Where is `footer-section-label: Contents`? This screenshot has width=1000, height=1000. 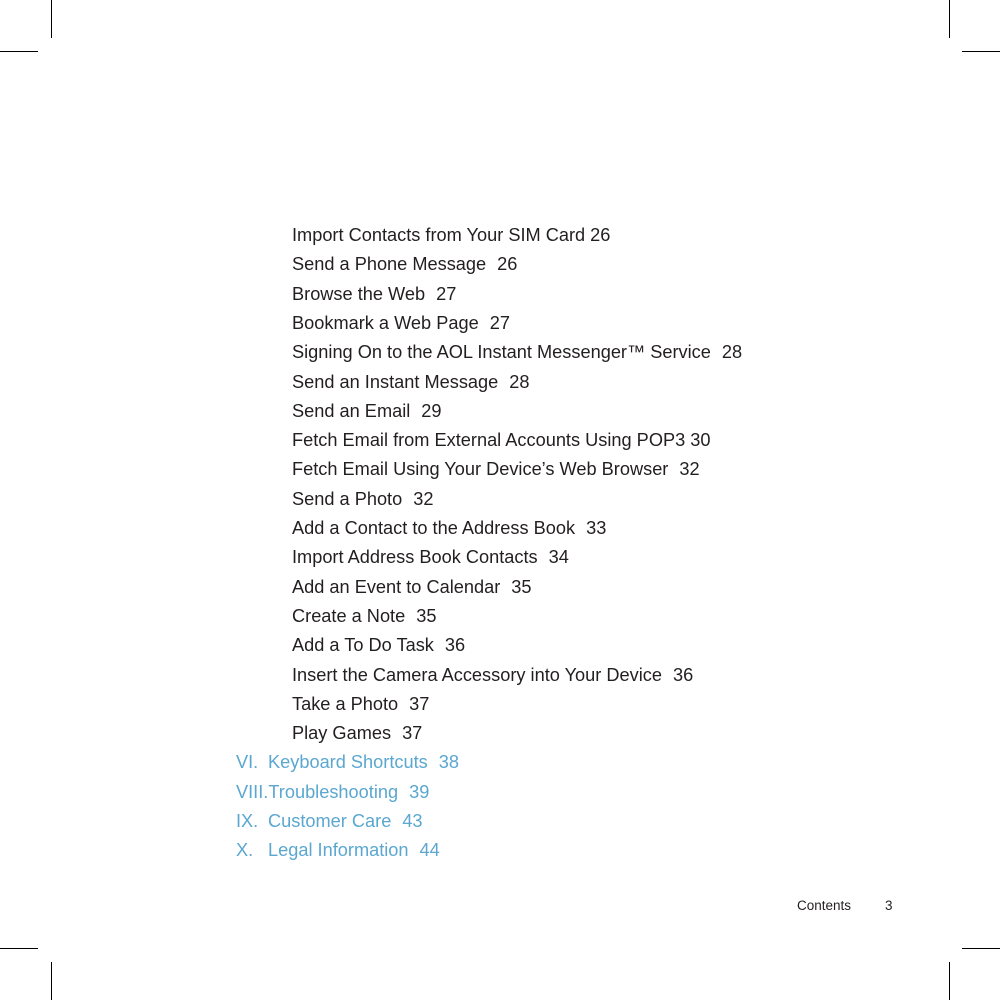
footer-section-label: Contents is located at coordinates (824, 905).